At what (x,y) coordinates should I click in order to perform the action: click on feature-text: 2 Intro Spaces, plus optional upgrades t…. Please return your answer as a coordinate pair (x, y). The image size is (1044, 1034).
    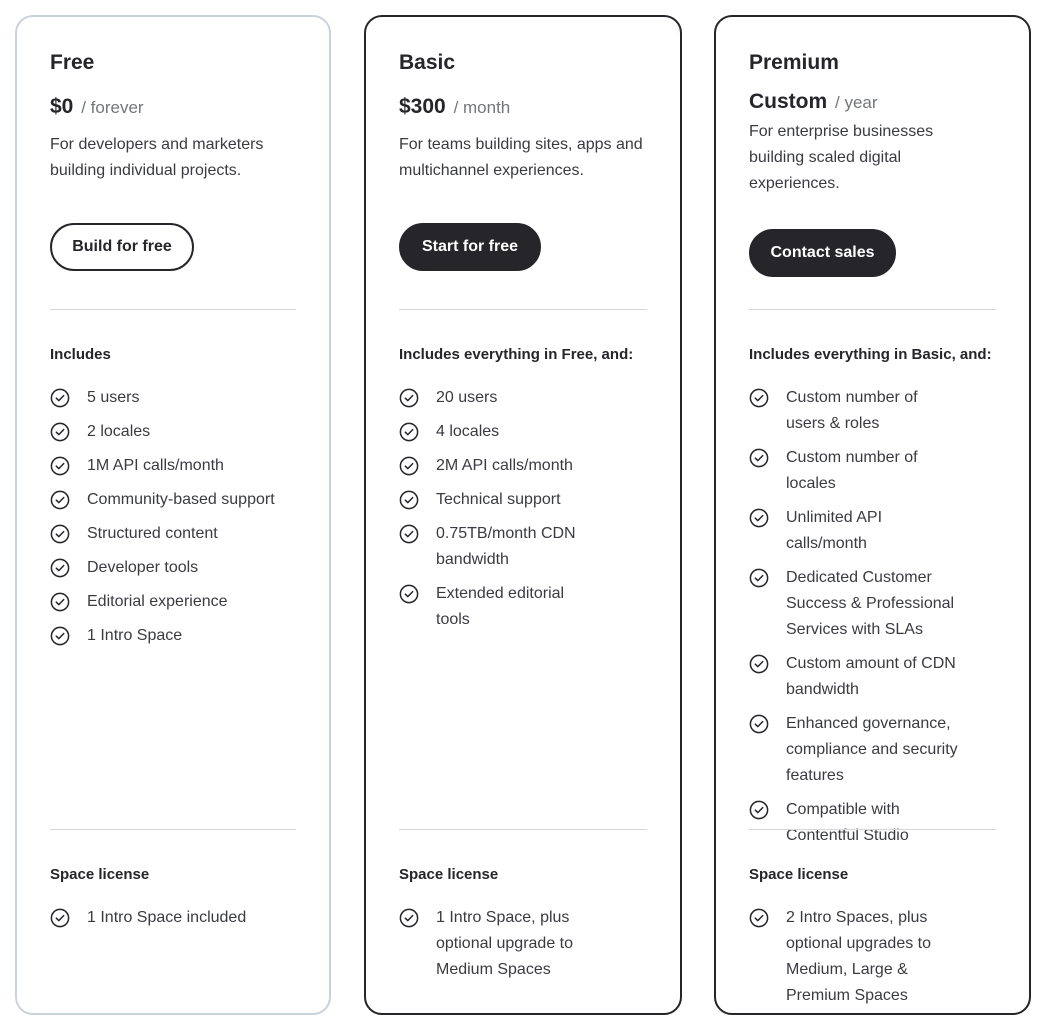
    Looking at the image, I should click on (858, 956).